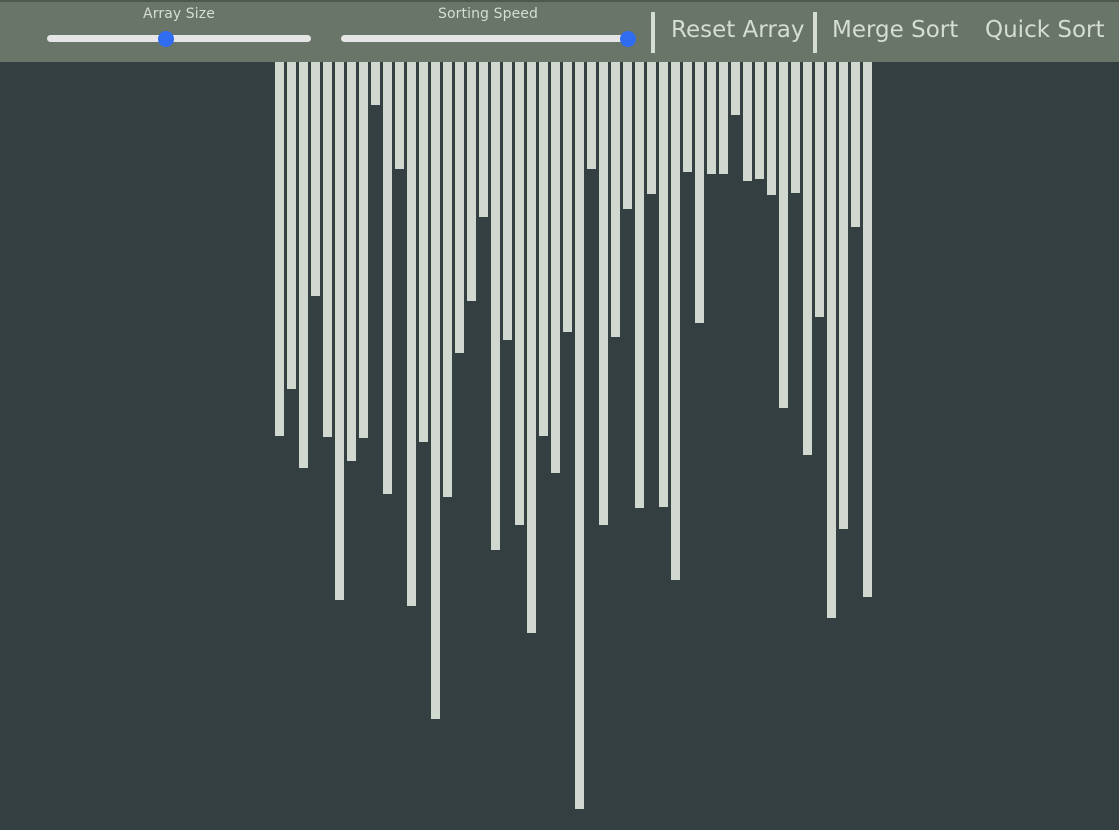 The width and height of the screenshot is (1119, 830). What do you see at coordinates (738, 30) in the screenshot?
I see `reset-array-button: Reset Array` at bounding box center [738, 30].